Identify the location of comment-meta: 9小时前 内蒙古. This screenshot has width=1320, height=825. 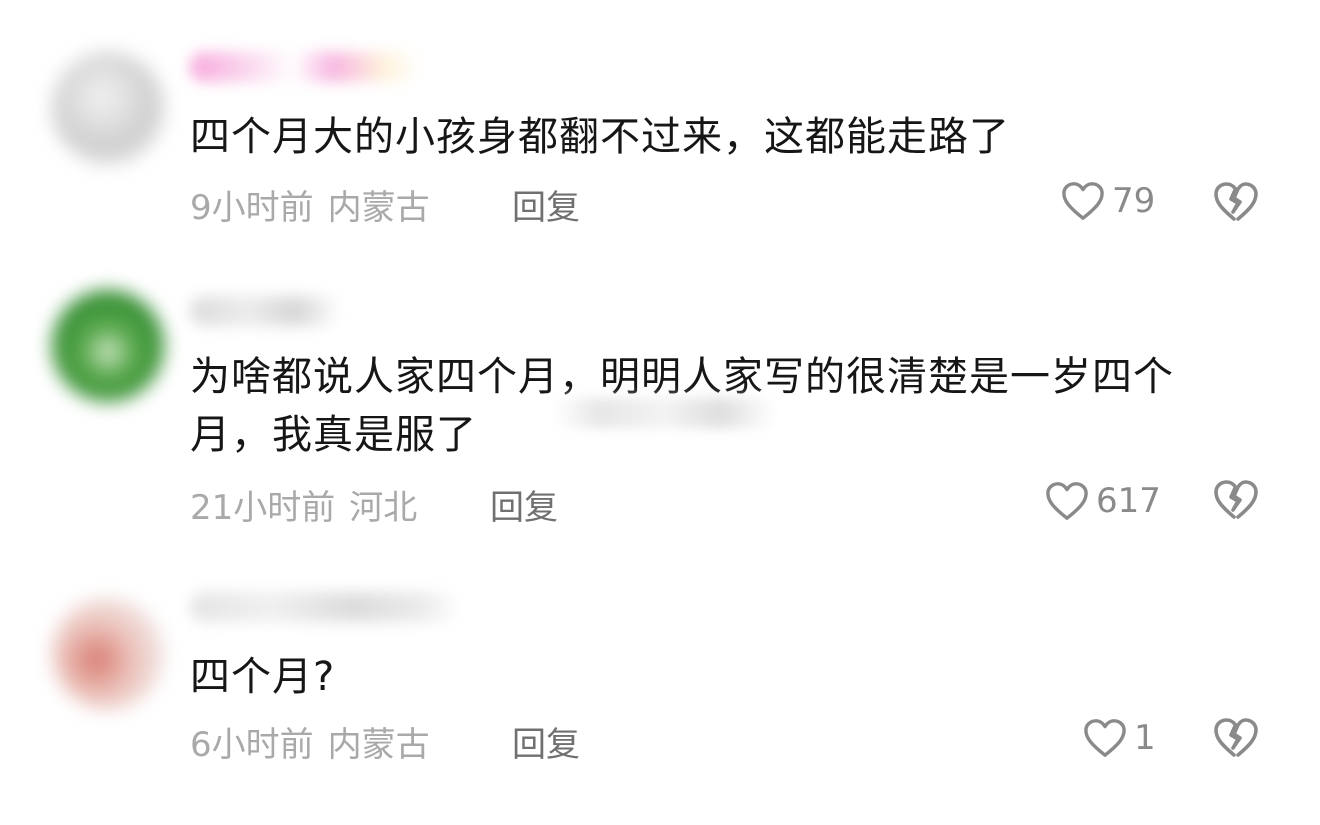
(310, 204).